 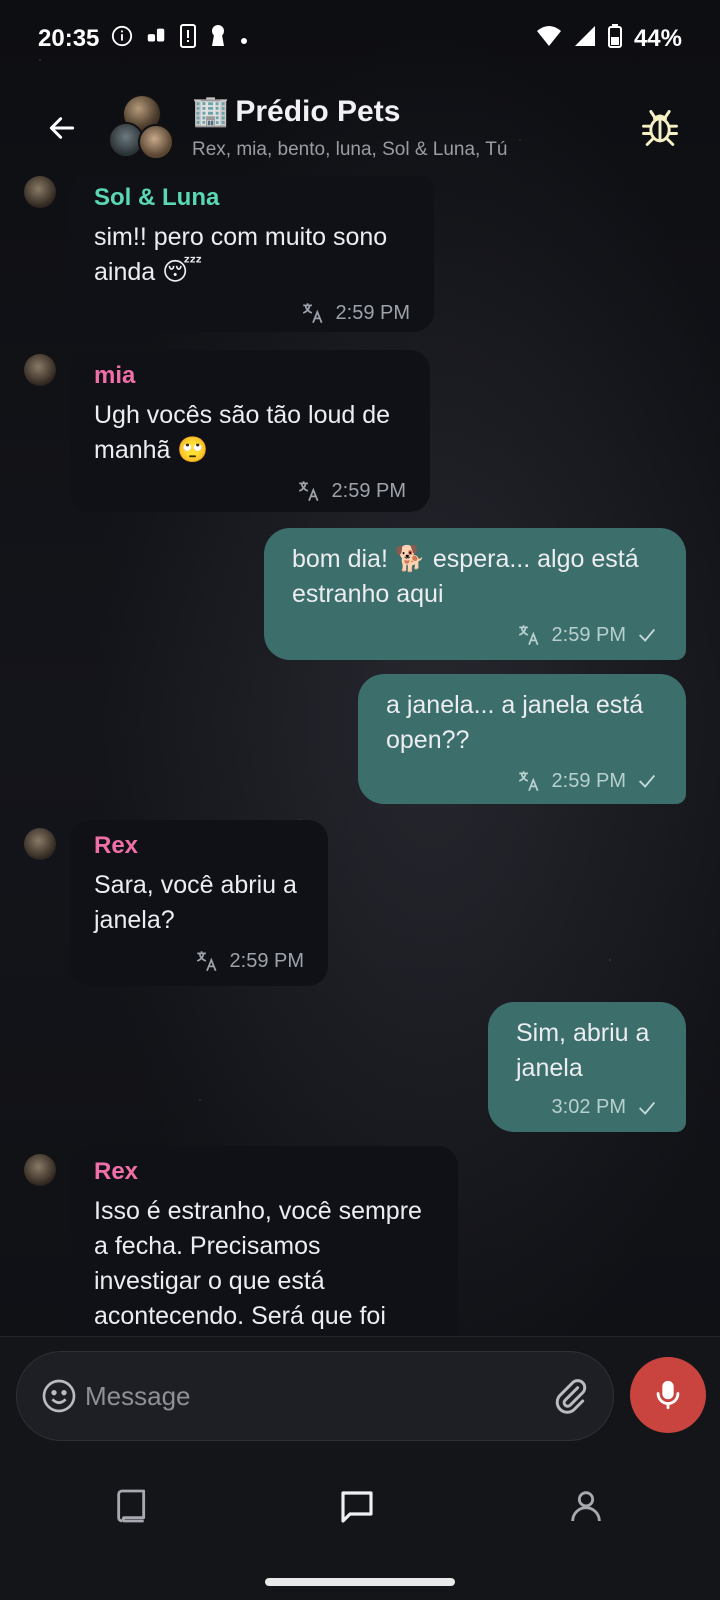 I want to click on mic-icon, so click(x=668, y=1395).